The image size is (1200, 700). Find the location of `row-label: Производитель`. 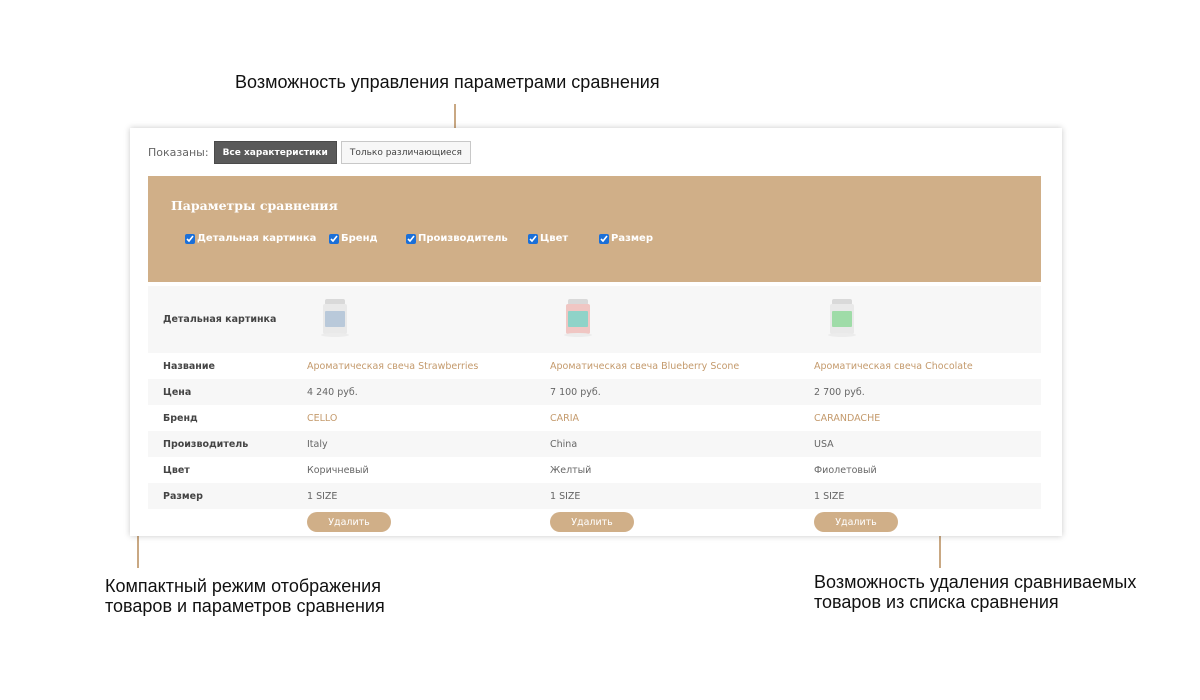

row-label: Производитель is located at coordinates (206, 444).